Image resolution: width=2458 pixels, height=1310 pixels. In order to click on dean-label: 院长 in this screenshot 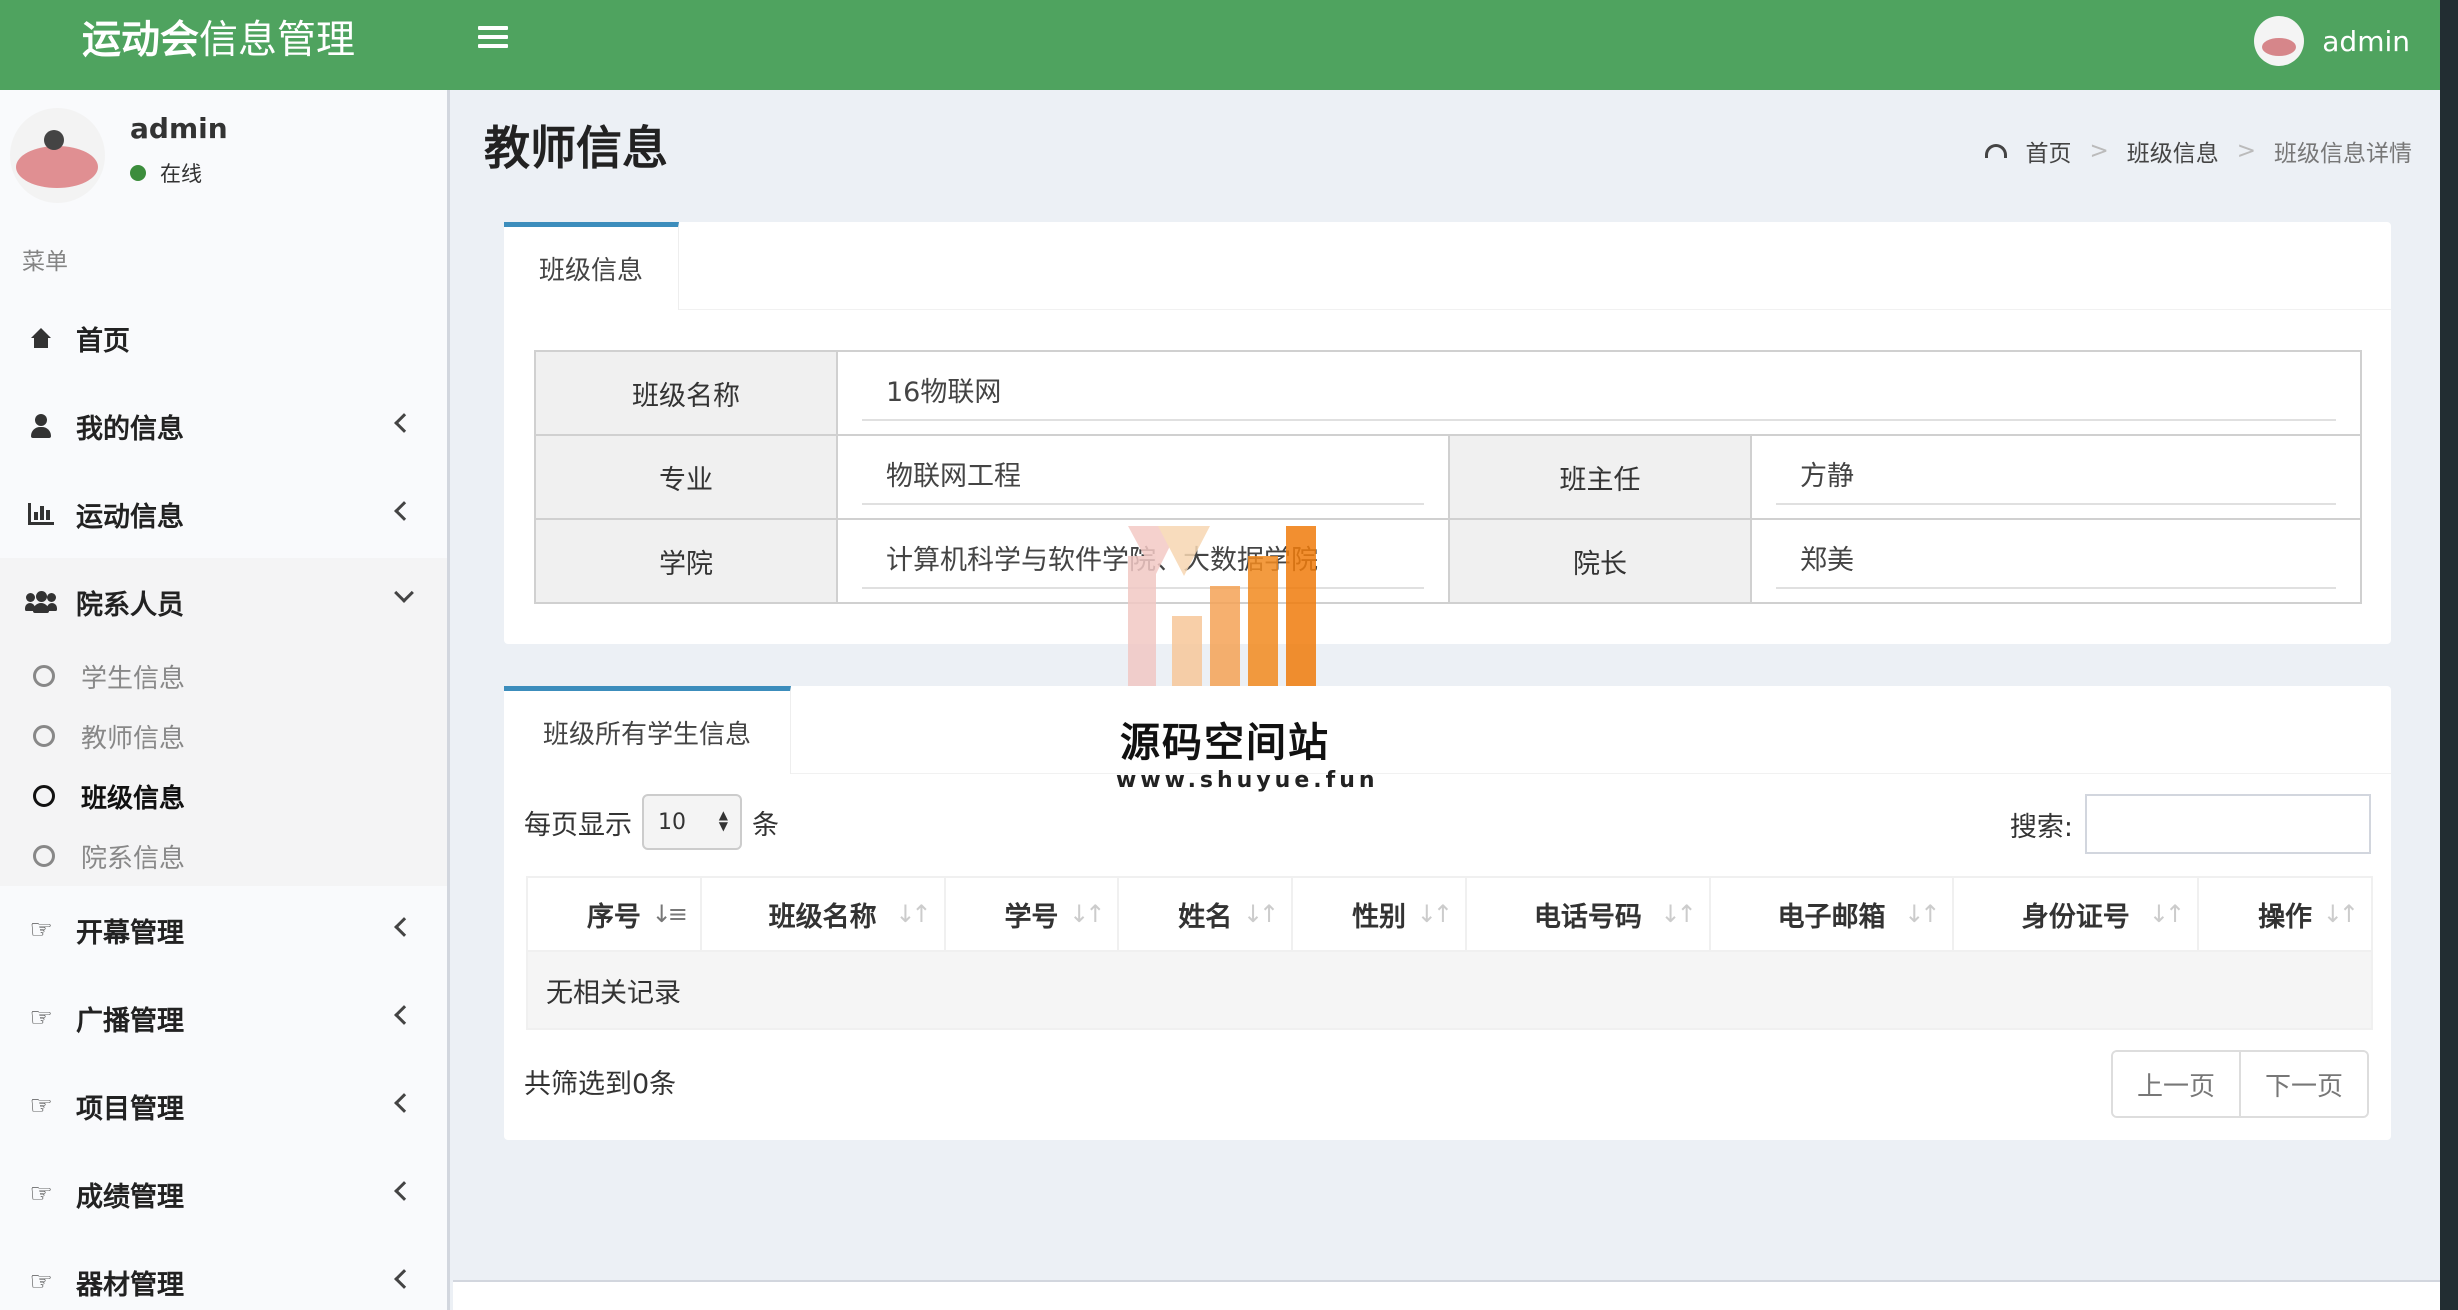, I will do `click(1600, 561)`.